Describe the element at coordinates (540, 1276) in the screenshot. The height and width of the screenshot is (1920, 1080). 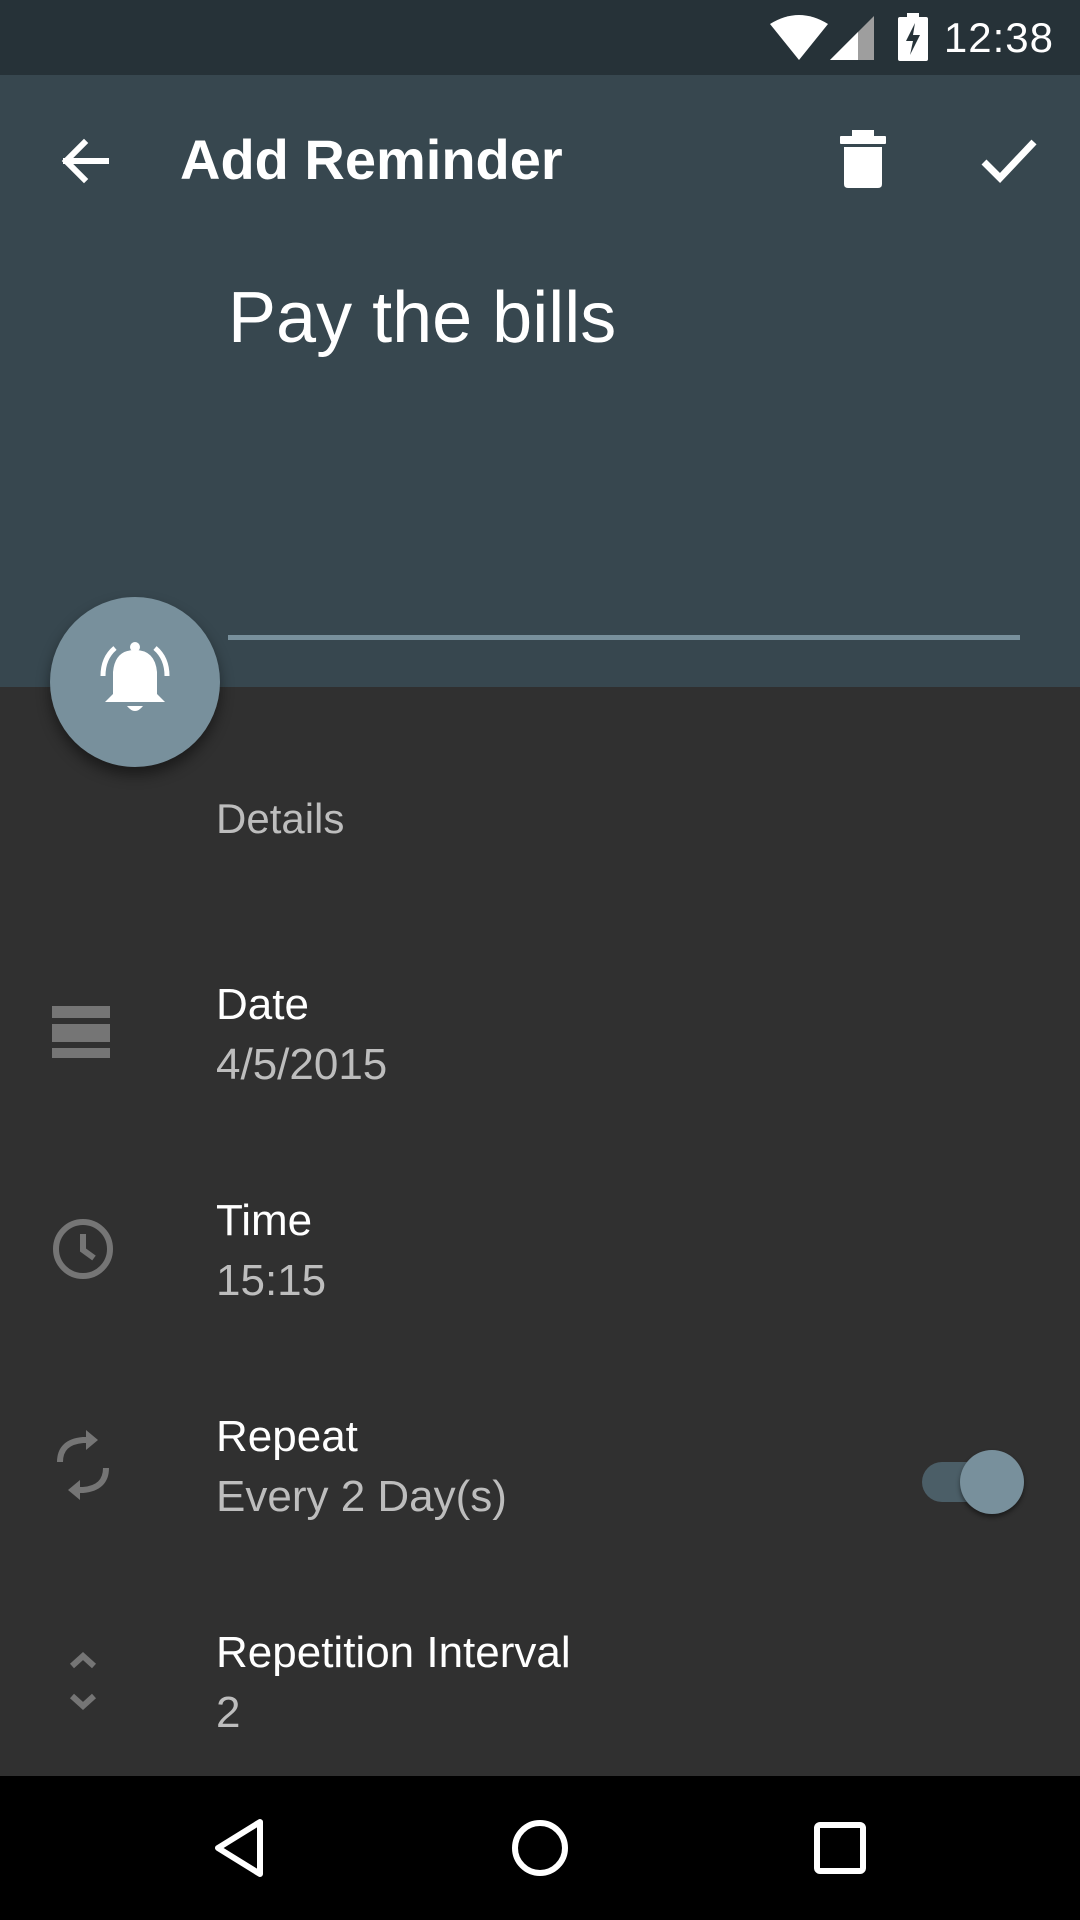
I see `time-row: Time 15:15` at that location.